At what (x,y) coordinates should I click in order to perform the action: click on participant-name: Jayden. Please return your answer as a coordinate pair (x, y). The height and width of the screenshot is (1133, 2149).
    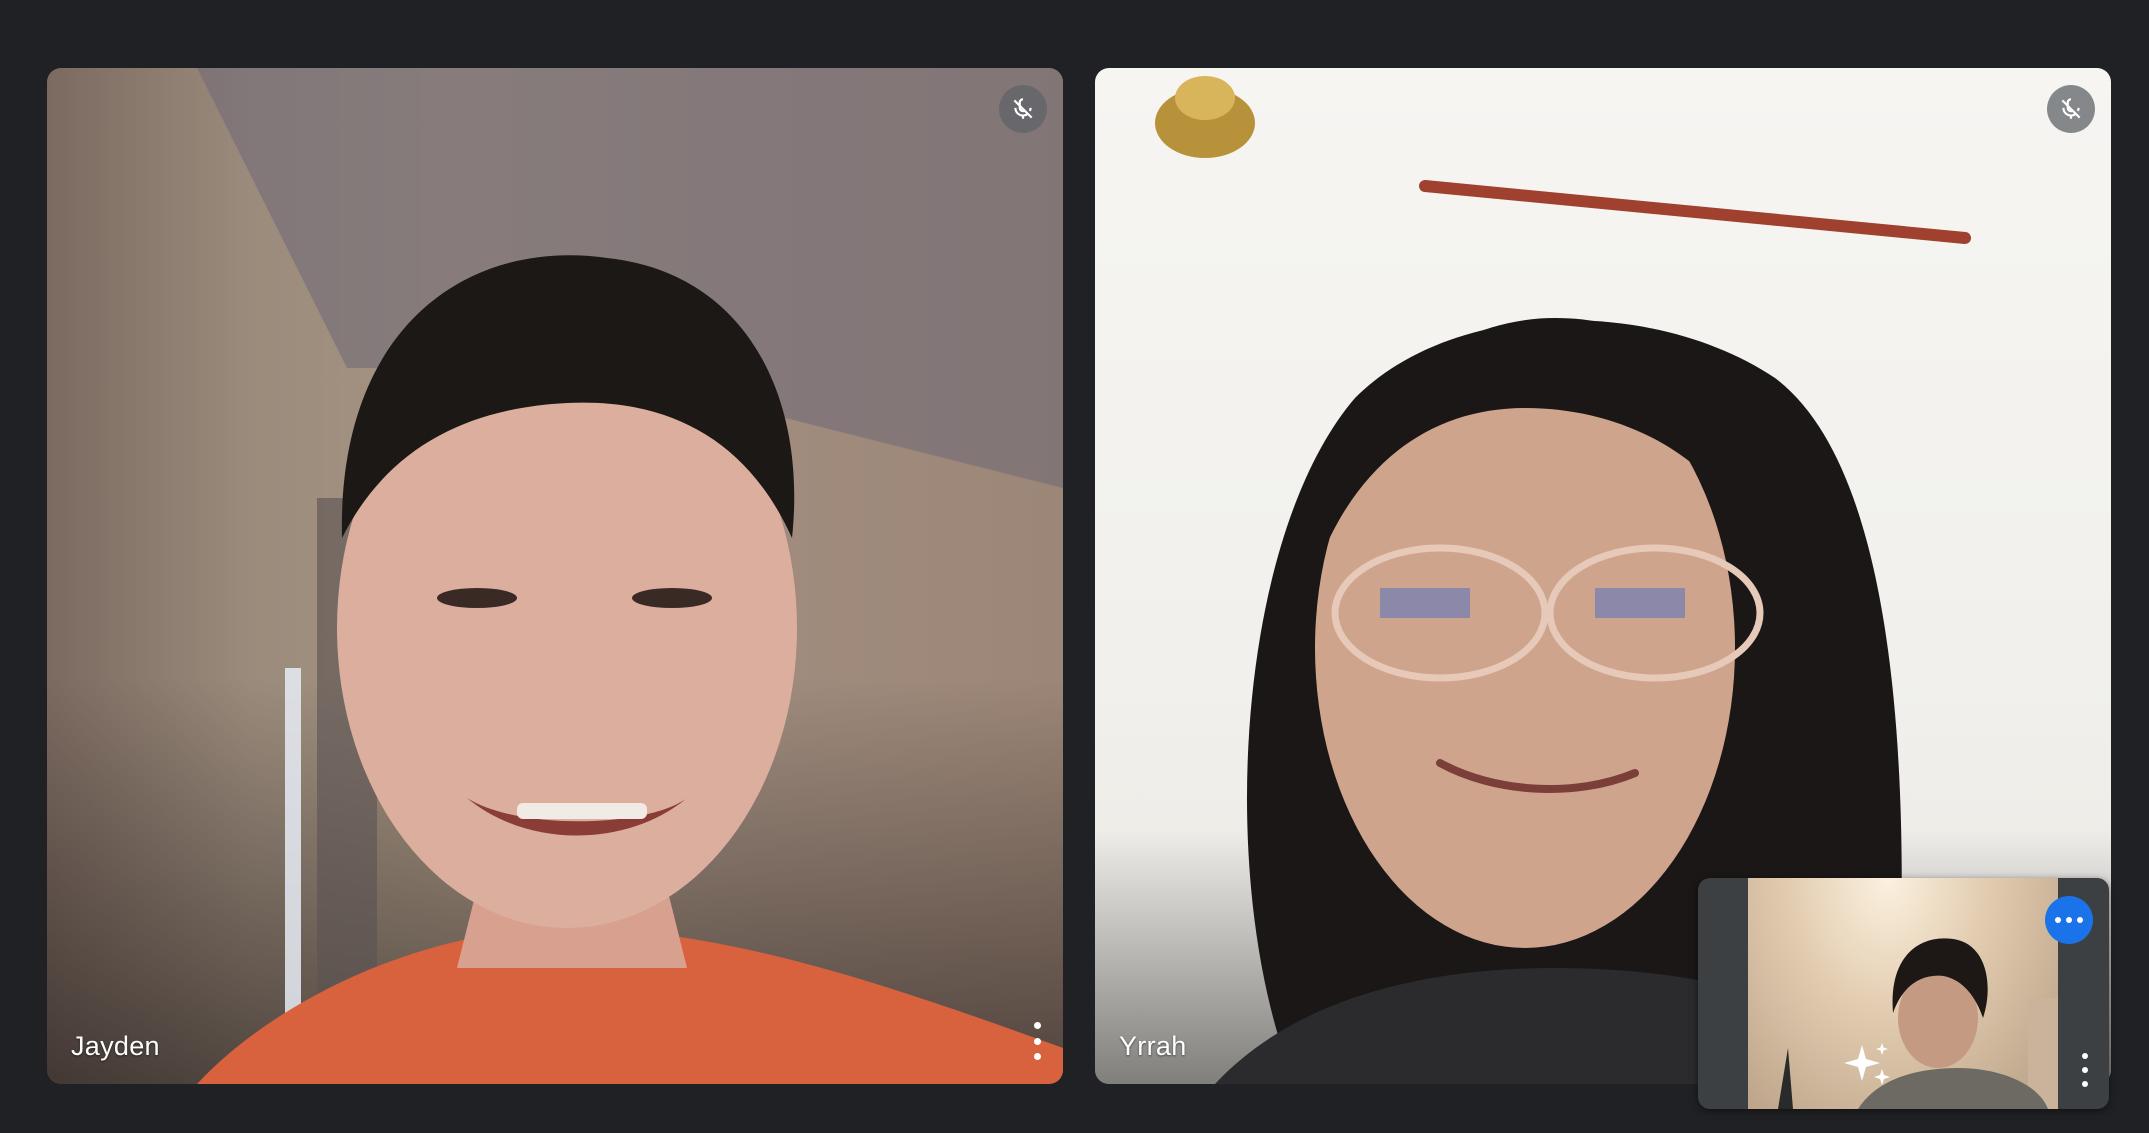
    Looking at the image, I should click on (115, 1046).